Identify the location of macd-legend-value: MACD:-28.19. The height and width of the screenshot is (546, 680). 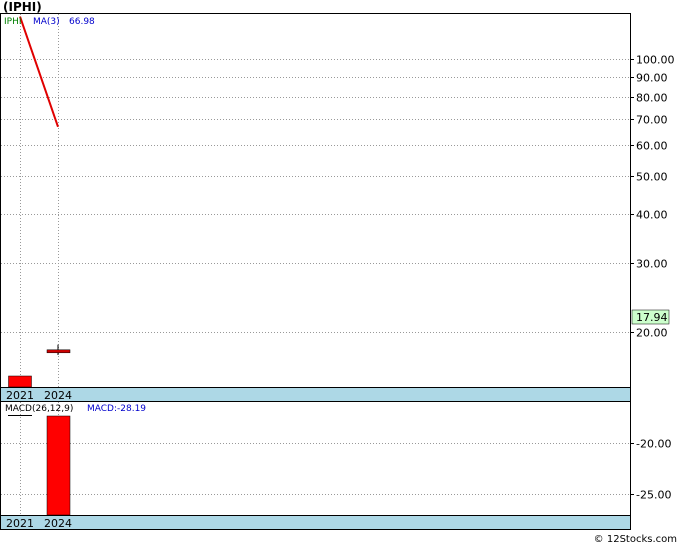
(116, 409).